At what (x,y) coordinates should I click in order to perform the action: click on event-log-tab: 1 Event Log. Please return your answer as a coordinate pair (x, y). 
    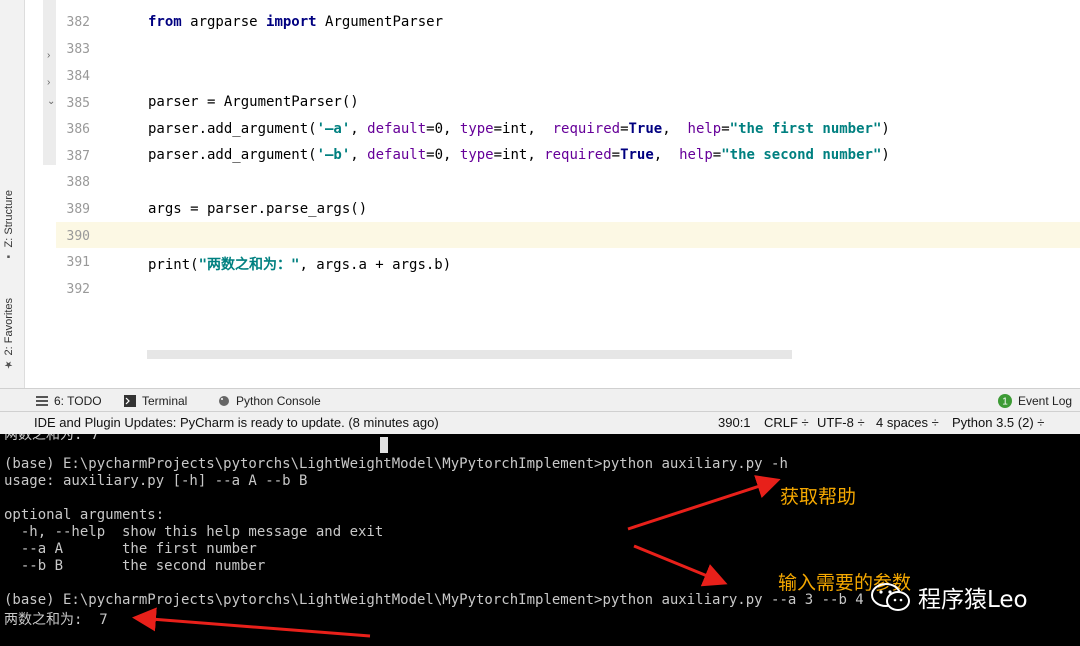
    Looking at the image, I should click on (1035, 401).